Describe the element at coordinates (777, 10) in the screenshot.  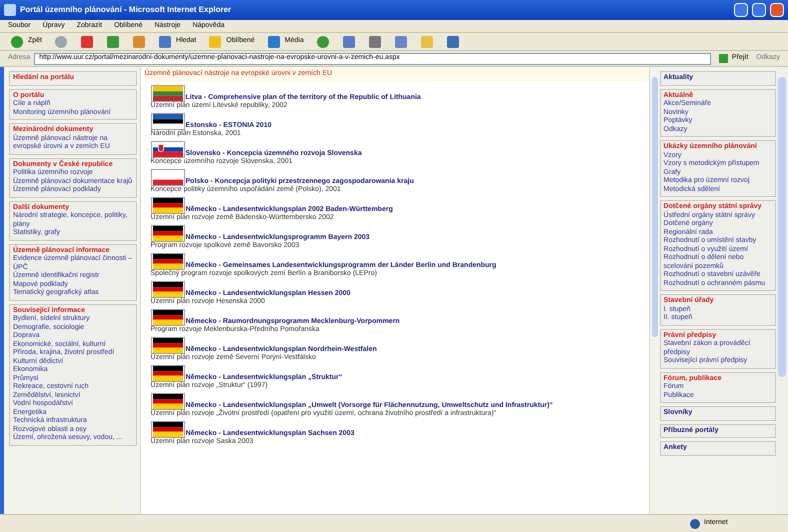
I see `close-button` at that location.